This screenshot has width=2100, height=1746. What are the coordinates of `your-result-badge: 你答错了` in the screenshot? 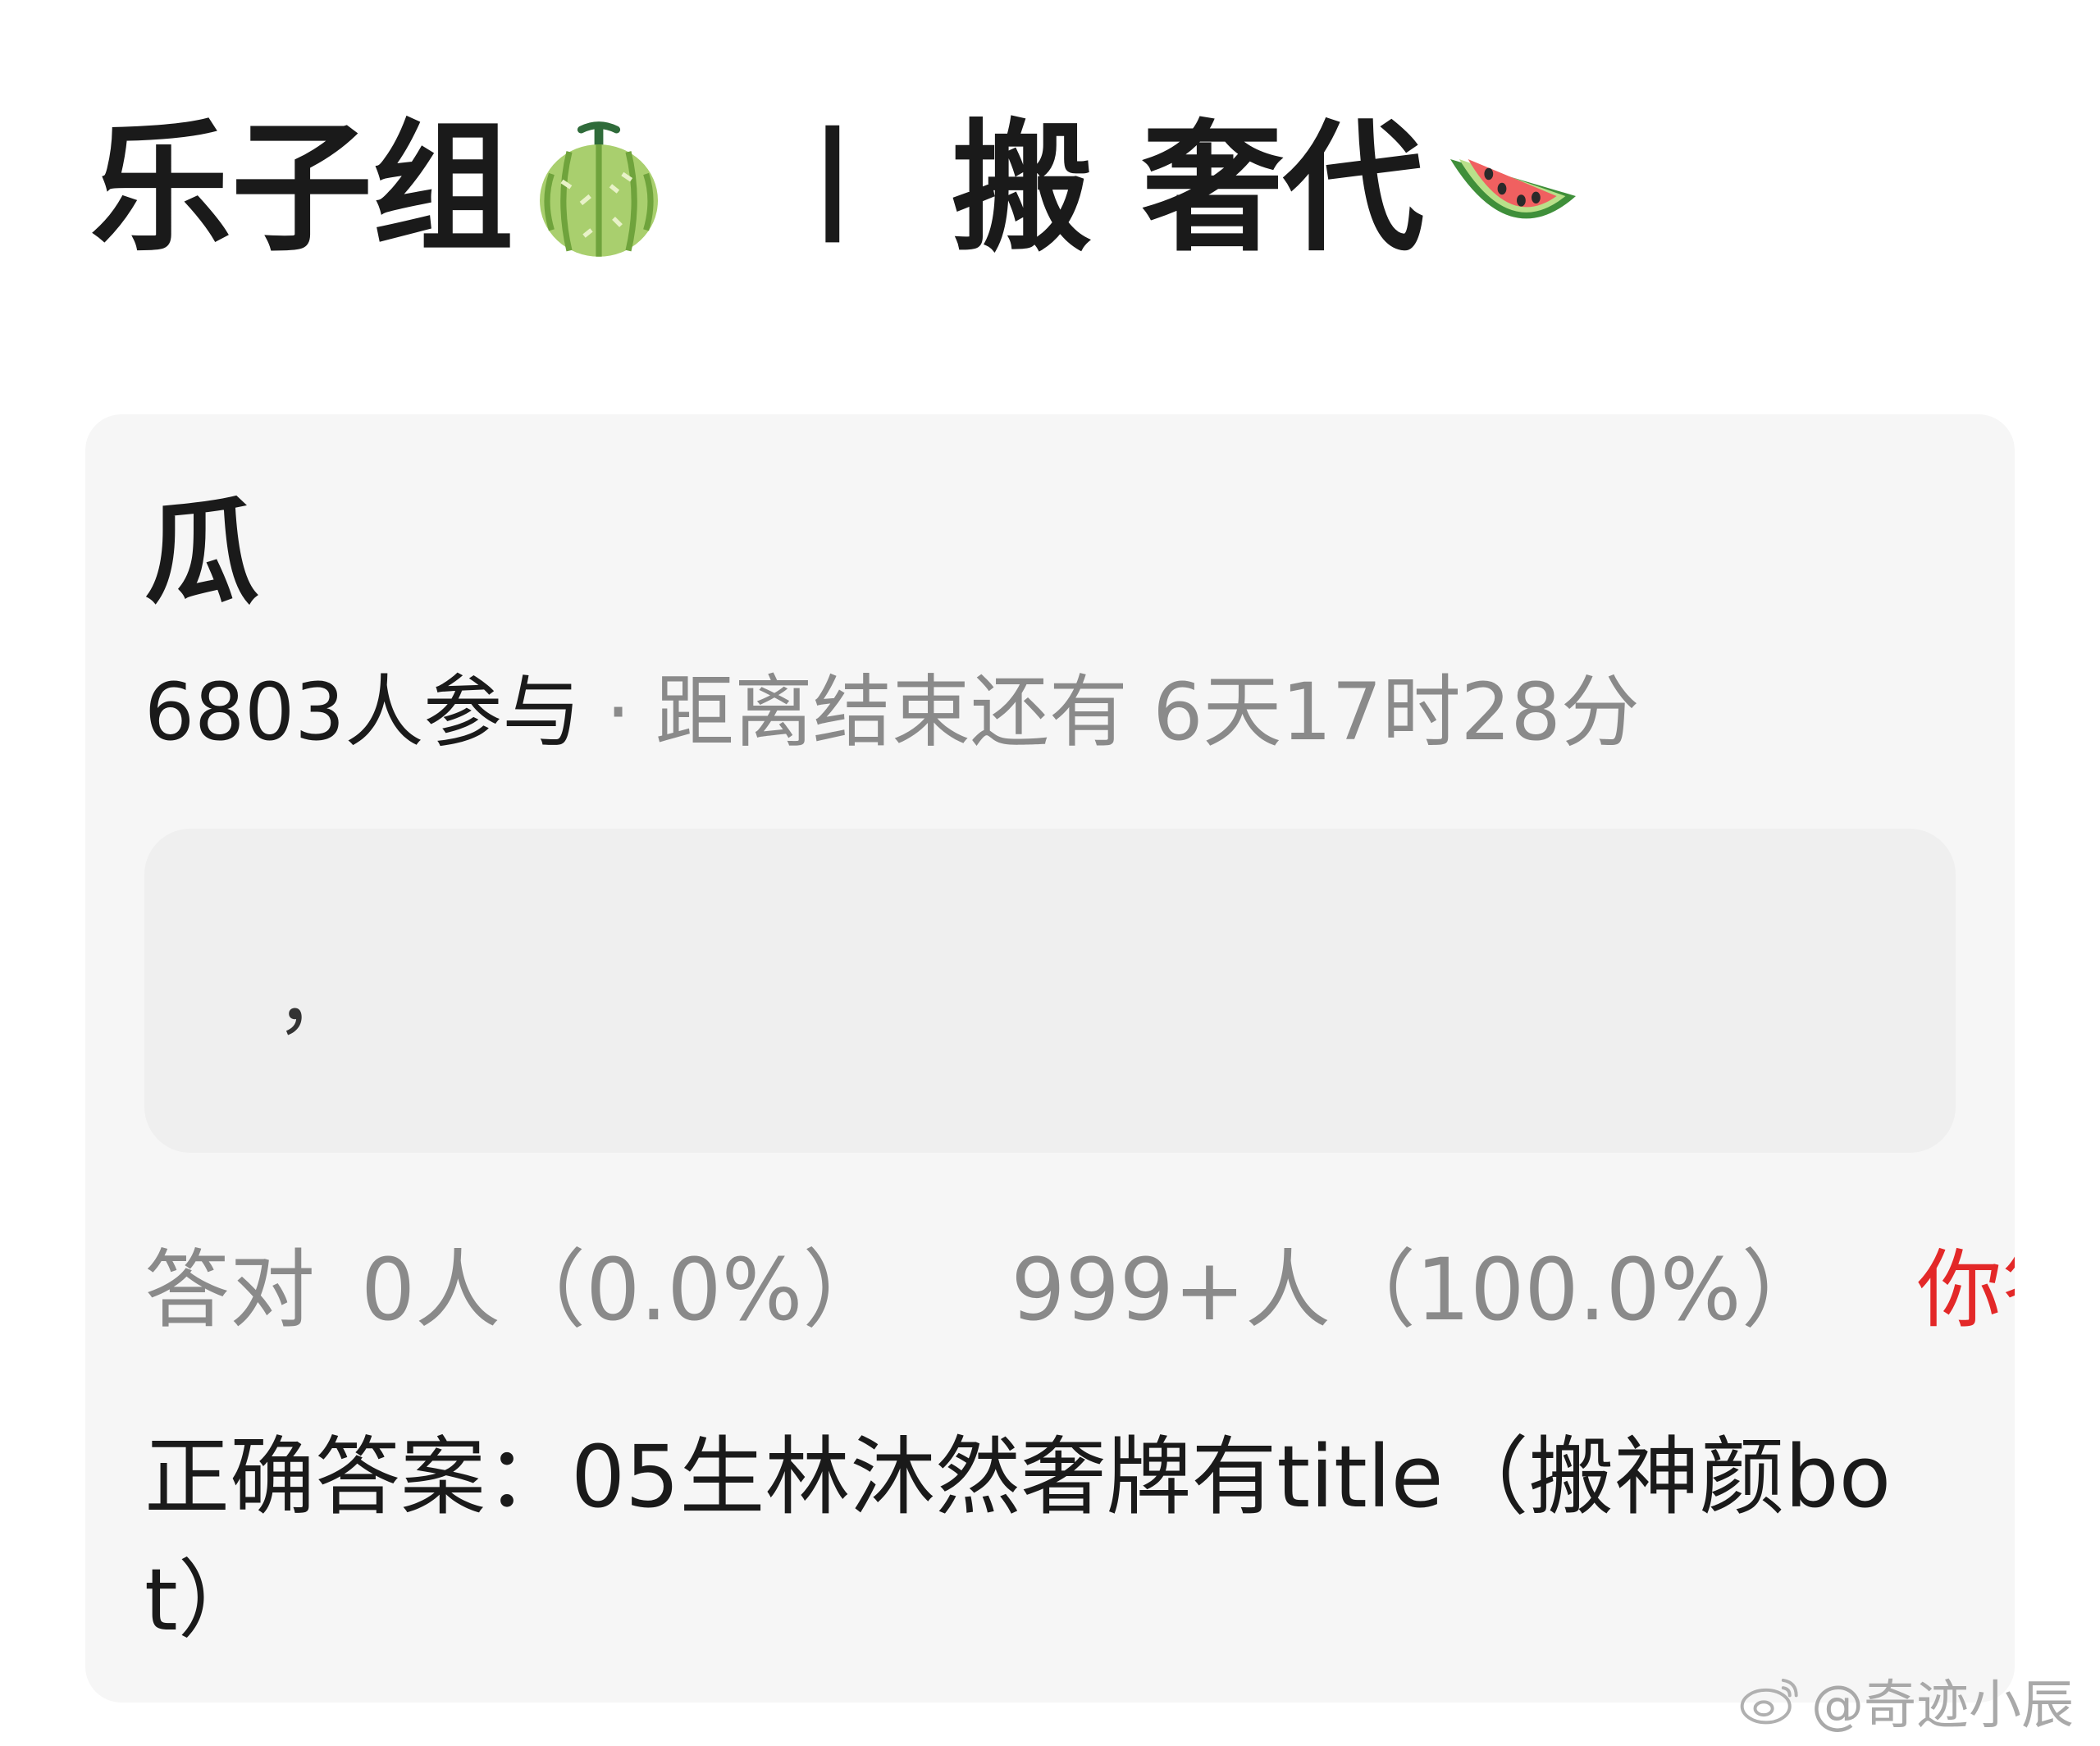 It's located at (1966, 1290).